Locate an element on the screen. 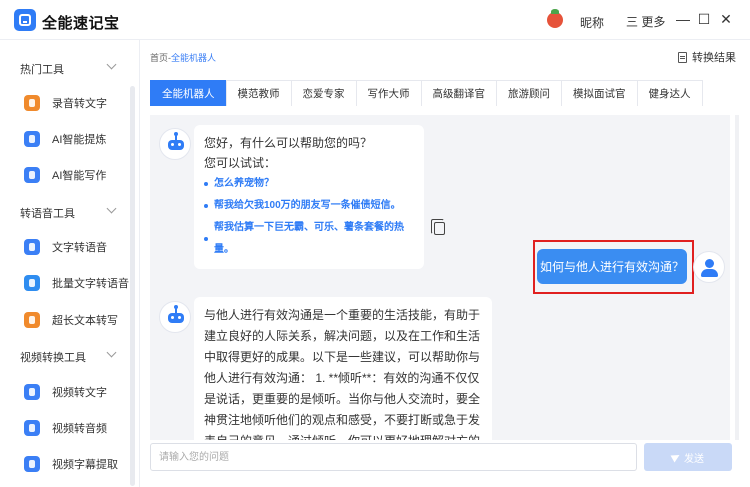 Image resolution: width=750 pixels, height=487 pixels. document-icon is located at coordinates (682, 57).